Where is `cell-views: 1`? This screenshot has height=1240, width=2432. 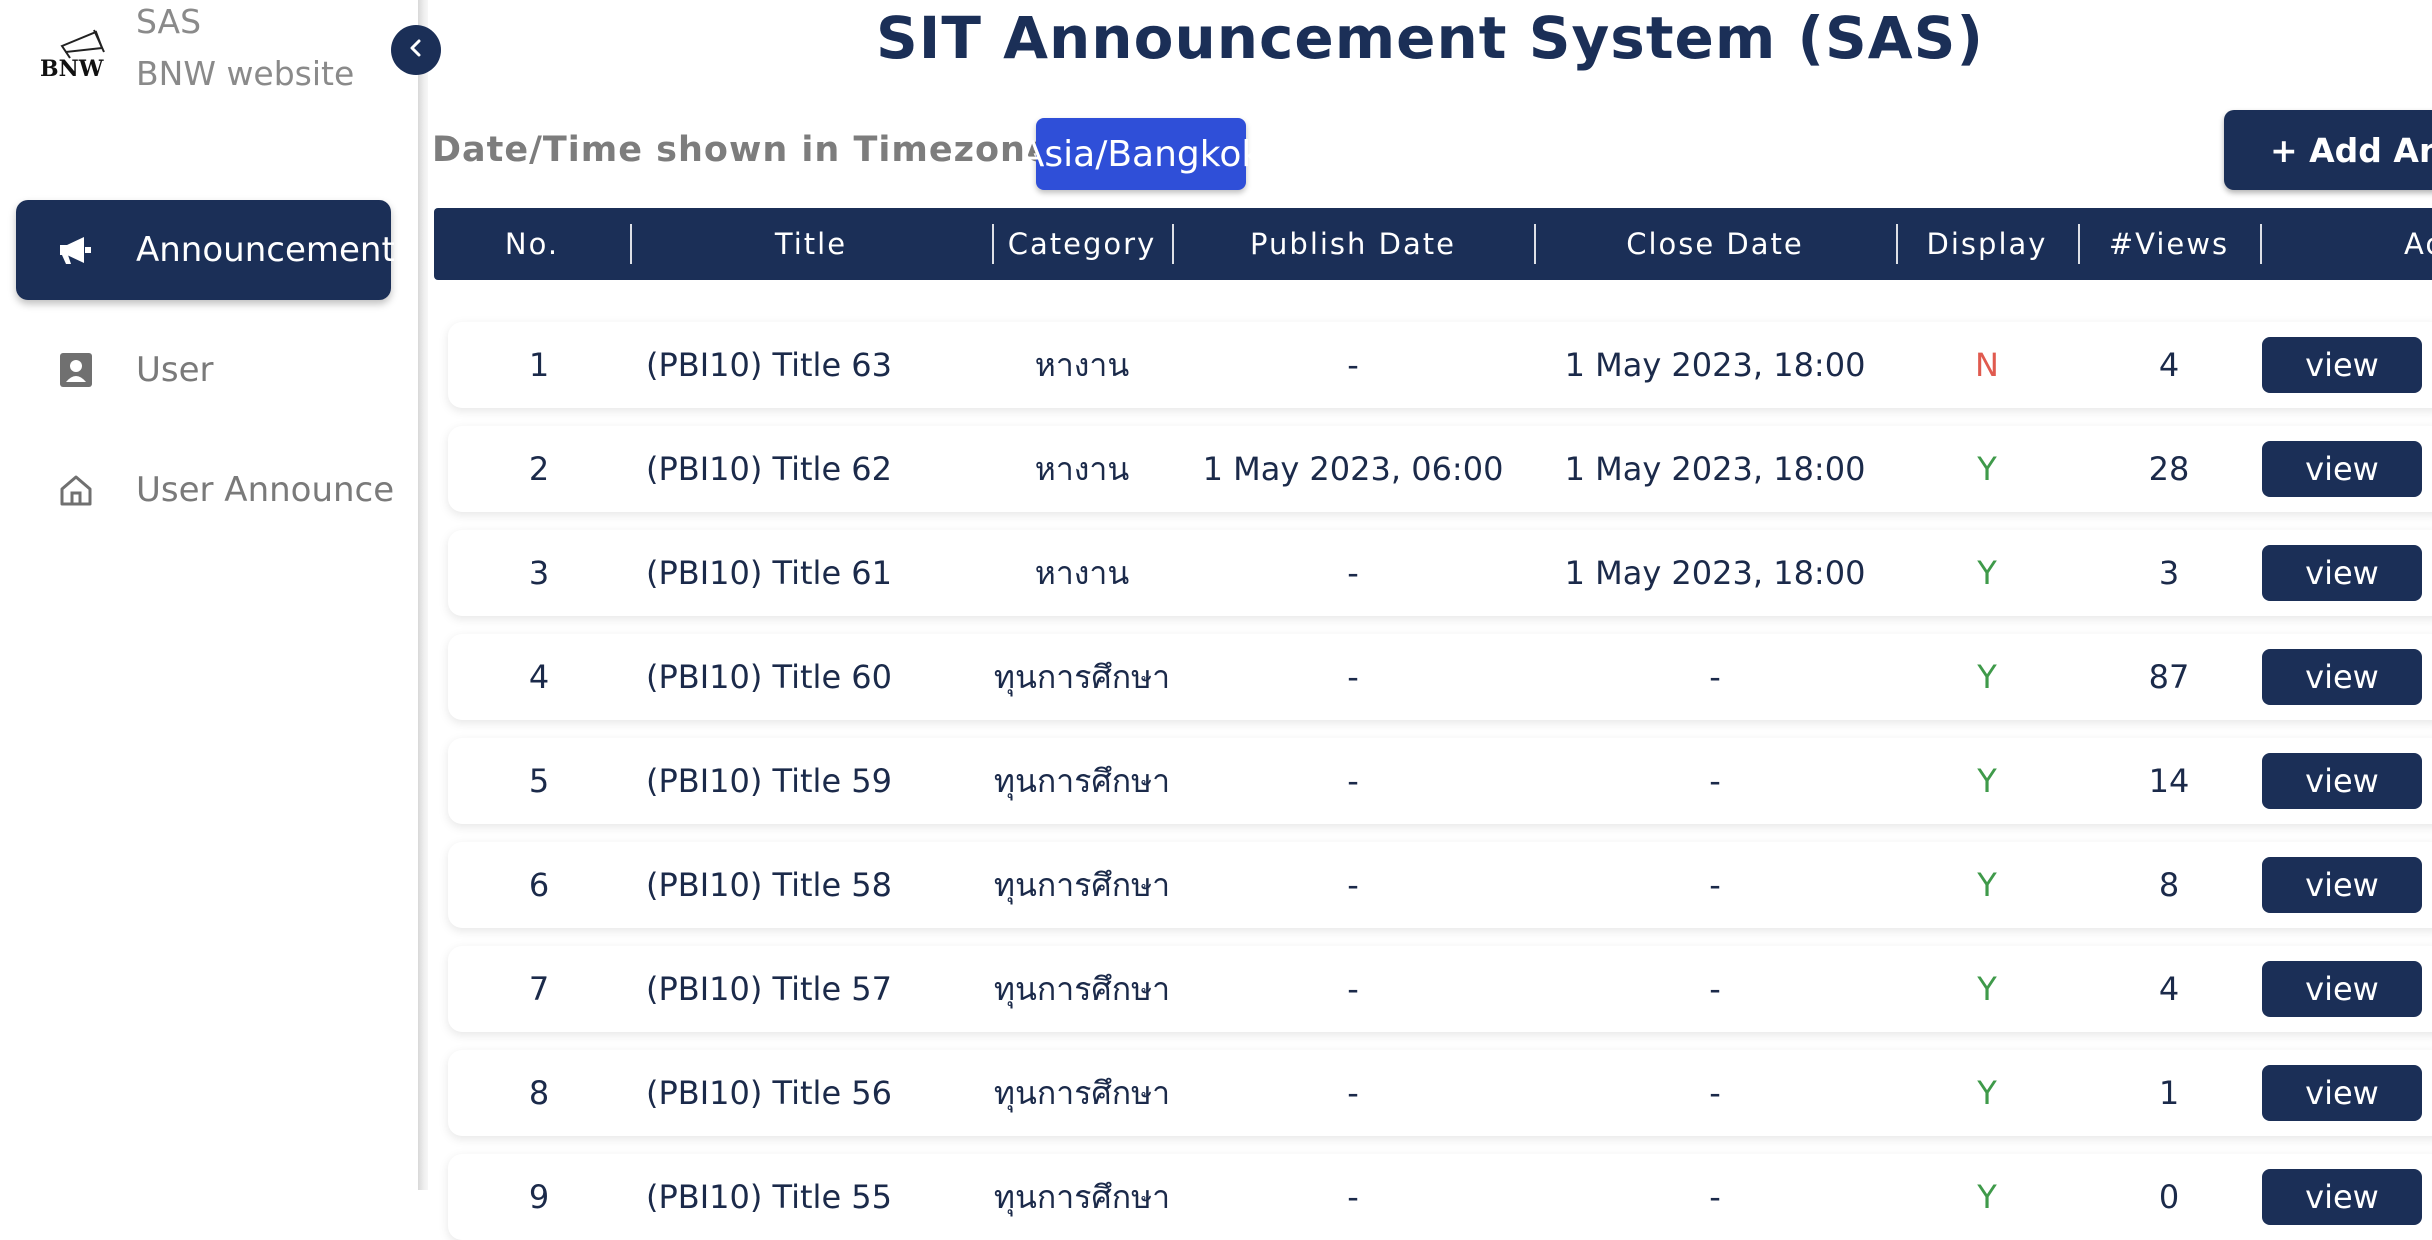 cell-views: 1 is located at coordinates (2169, 1093).